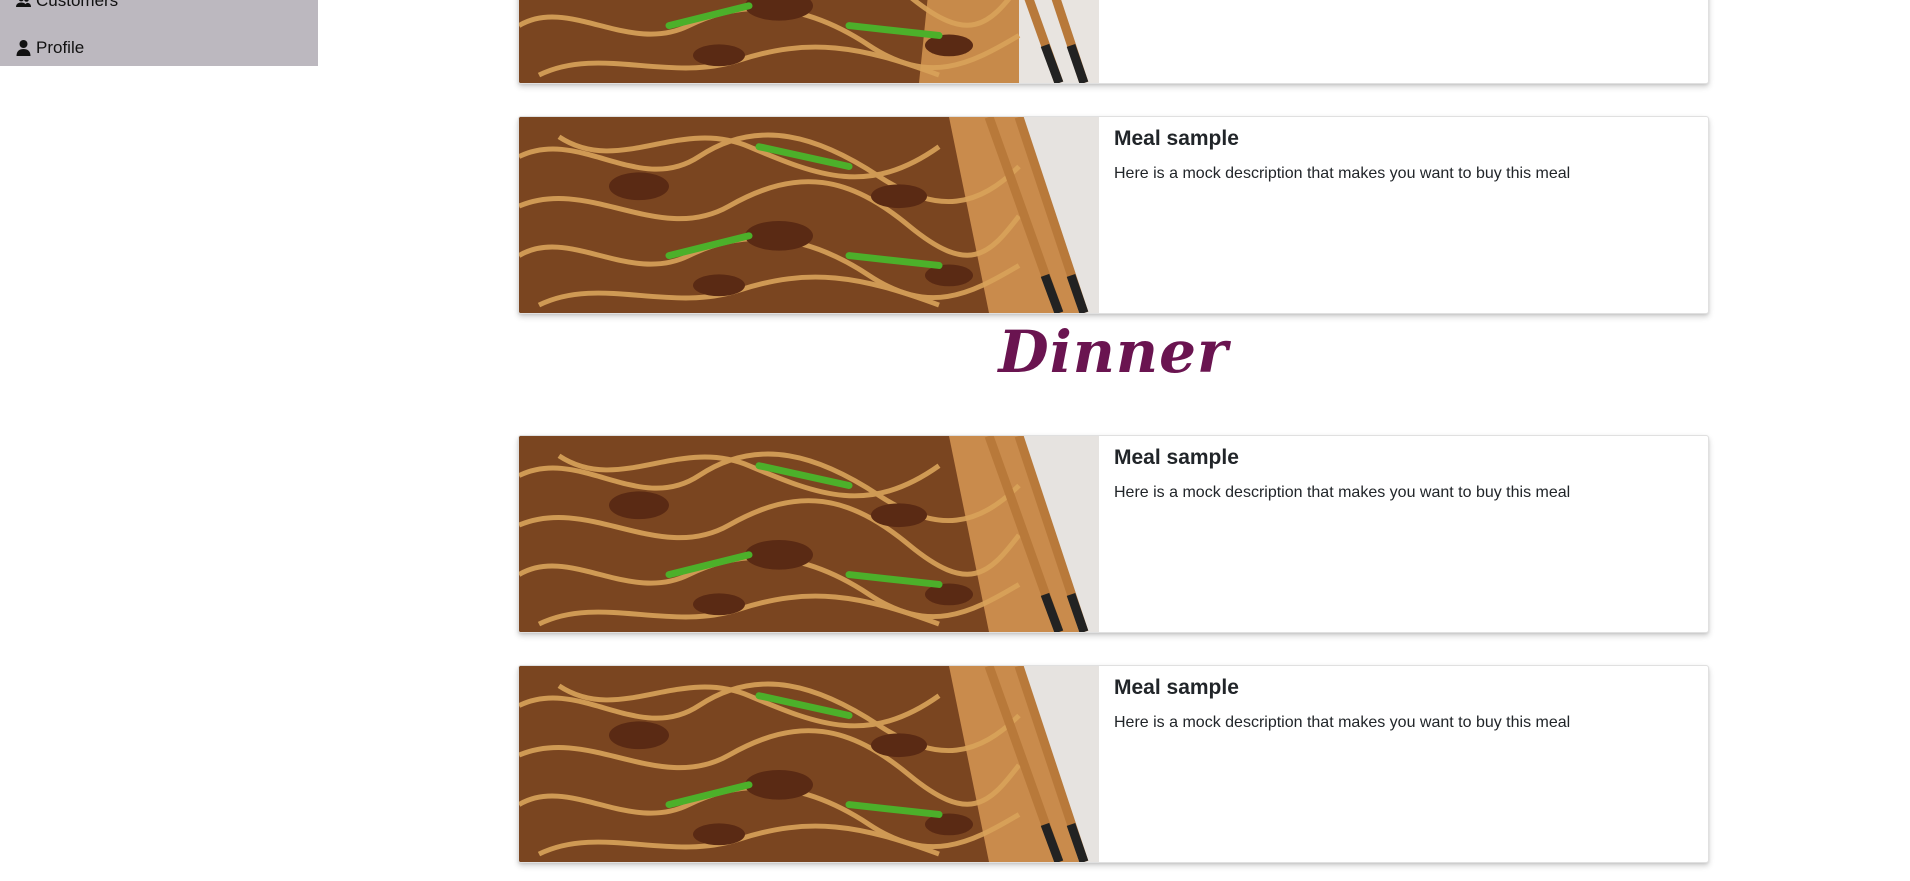 The width and height of the screenshot is (1910, 881). I want to click on meal-card, so click(1113, 42).